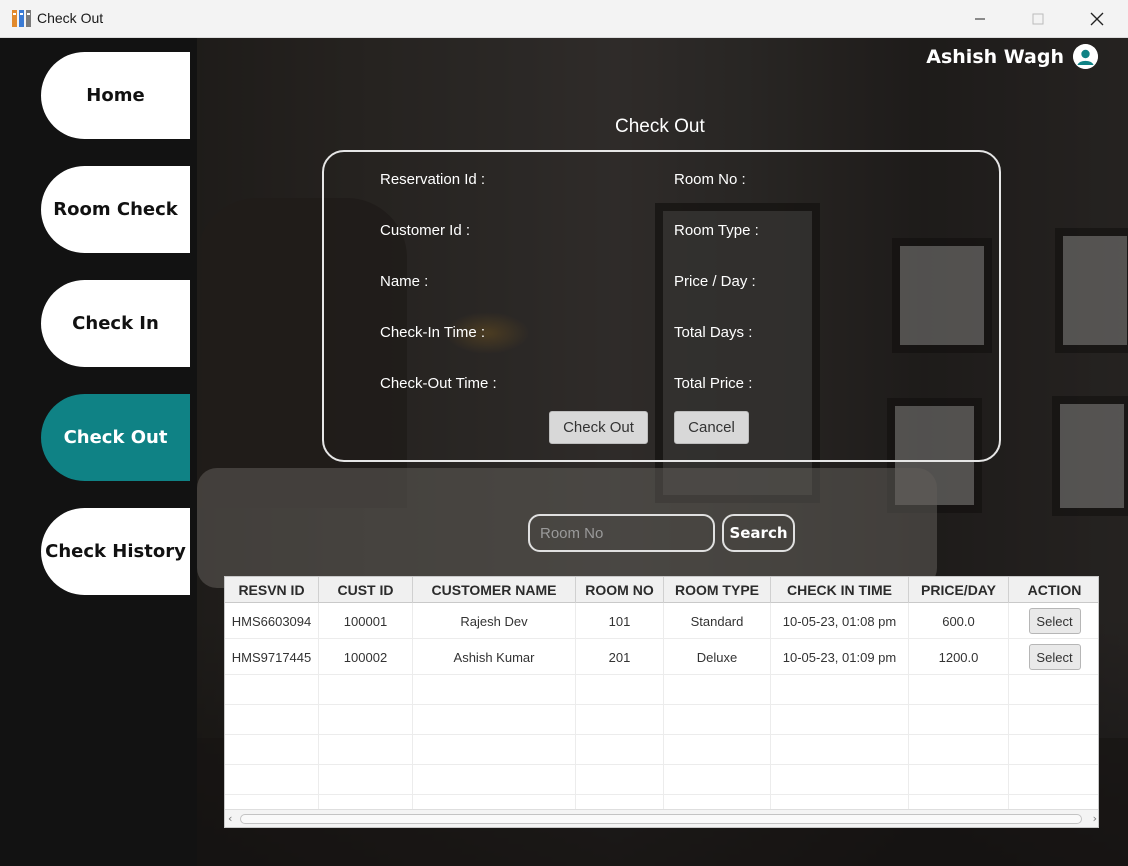 Image resolution: width=1128 pixels, height=866 pixels. I want to click on window-titlebar: Check Out, so click(564, 19).